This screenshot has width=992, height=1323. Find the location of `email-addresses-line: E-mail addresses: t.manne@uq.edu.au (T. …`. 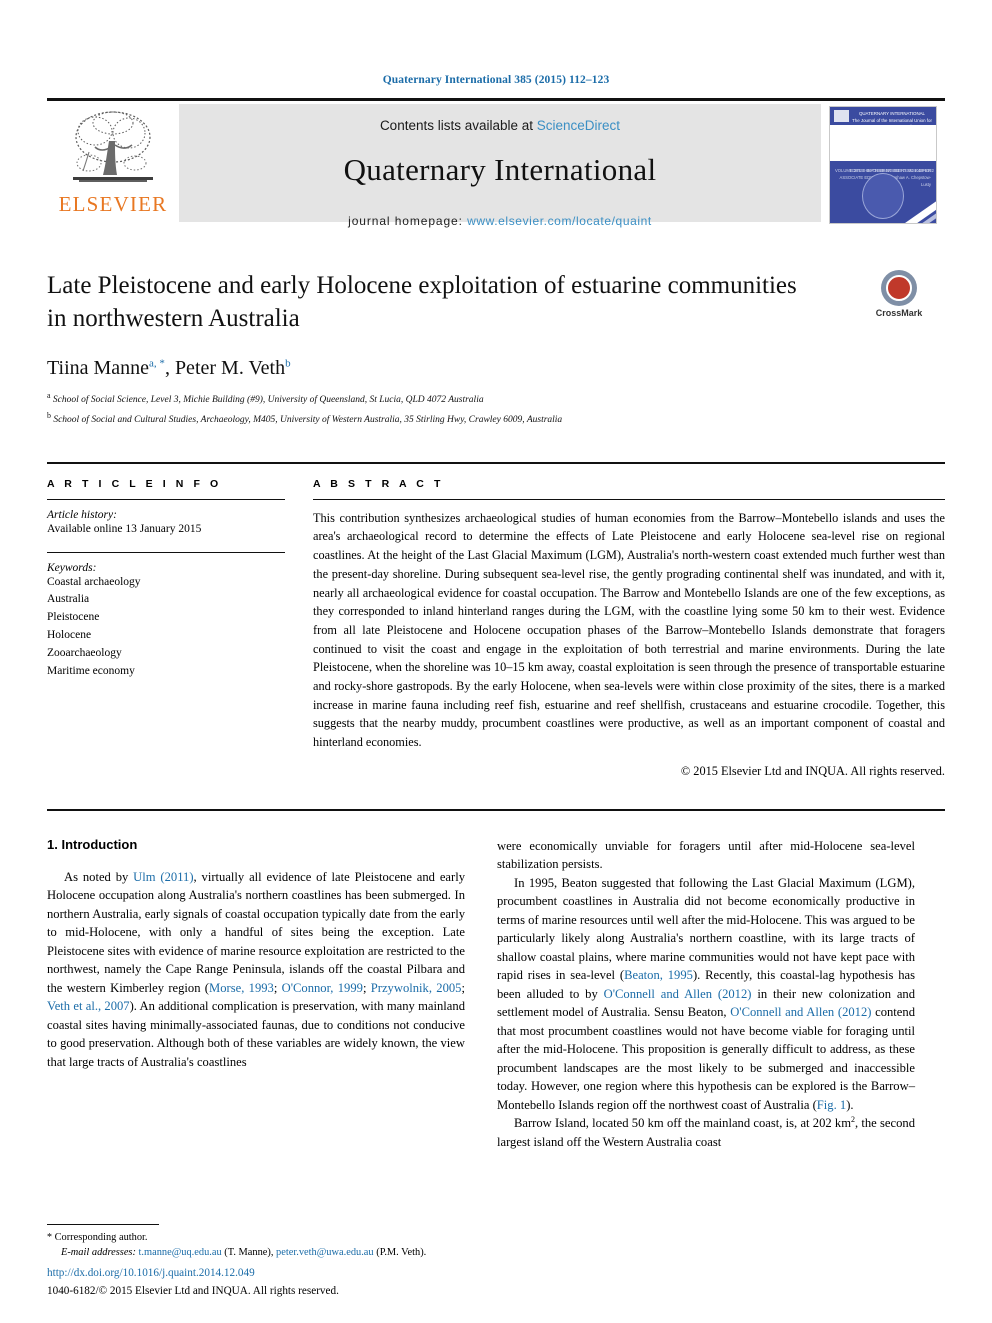

email-addresses-line: E-mail addresses: t.manne@uq.edu.au (T. … is located at coordinates (256, 1253).